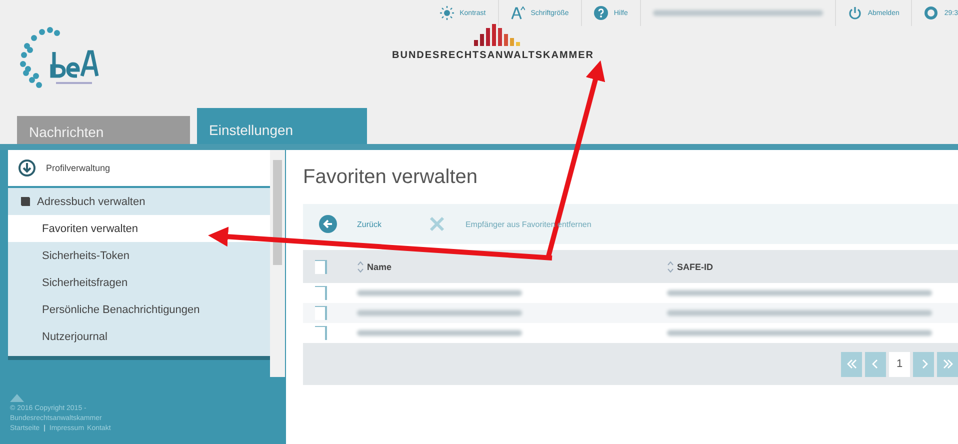 This screenshot has width=958, height=444. What do you see at coordinates (139, 255) in the screenshot?
I see `sidebar-item: Sicherheits-Token` at bounding box center [139, 255].